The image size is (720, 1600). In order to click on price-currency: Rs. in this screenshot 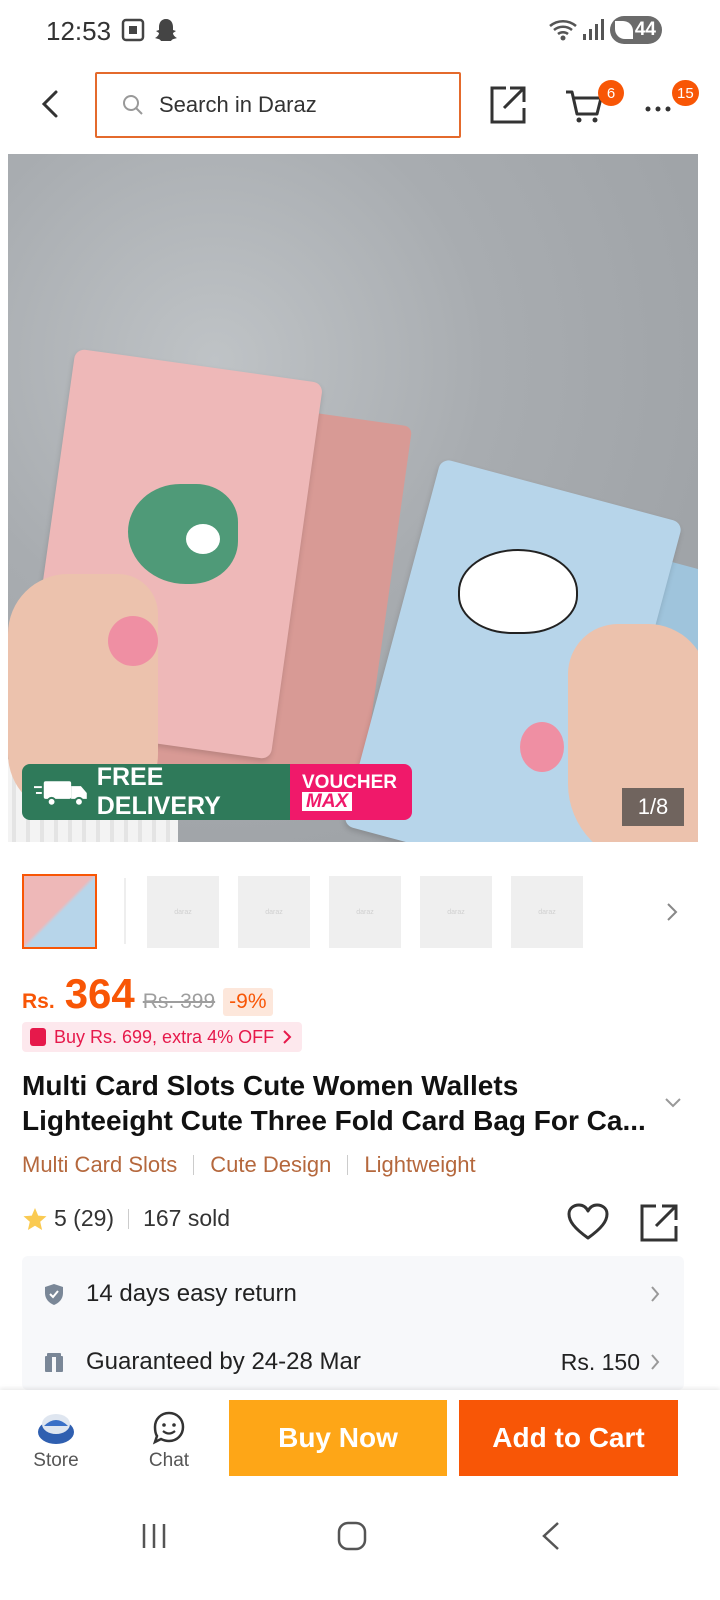, I will do `click(38, 1001)`.